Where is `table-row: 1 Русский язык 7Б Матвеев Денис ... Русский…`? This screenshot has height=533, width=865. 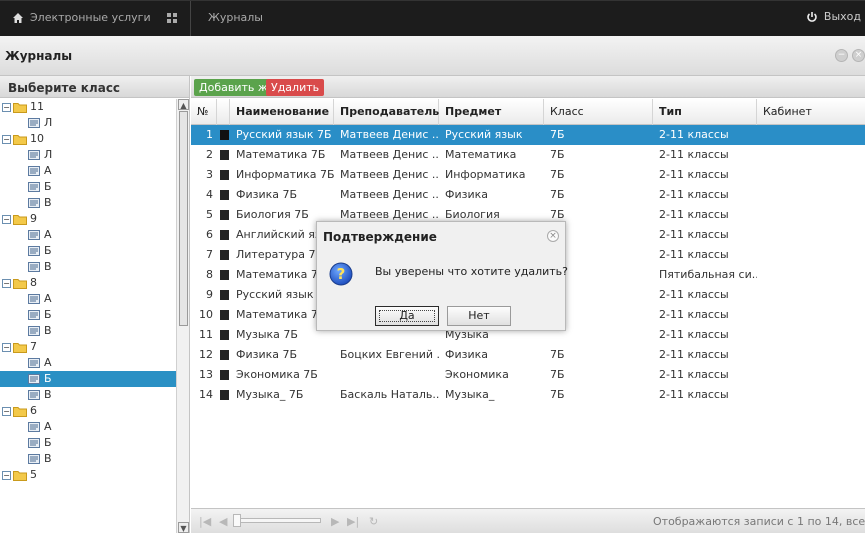
table-row: 1 Русский язык 7Б Матвеев Денис ... Русский… is located at coordinates (528, 135).